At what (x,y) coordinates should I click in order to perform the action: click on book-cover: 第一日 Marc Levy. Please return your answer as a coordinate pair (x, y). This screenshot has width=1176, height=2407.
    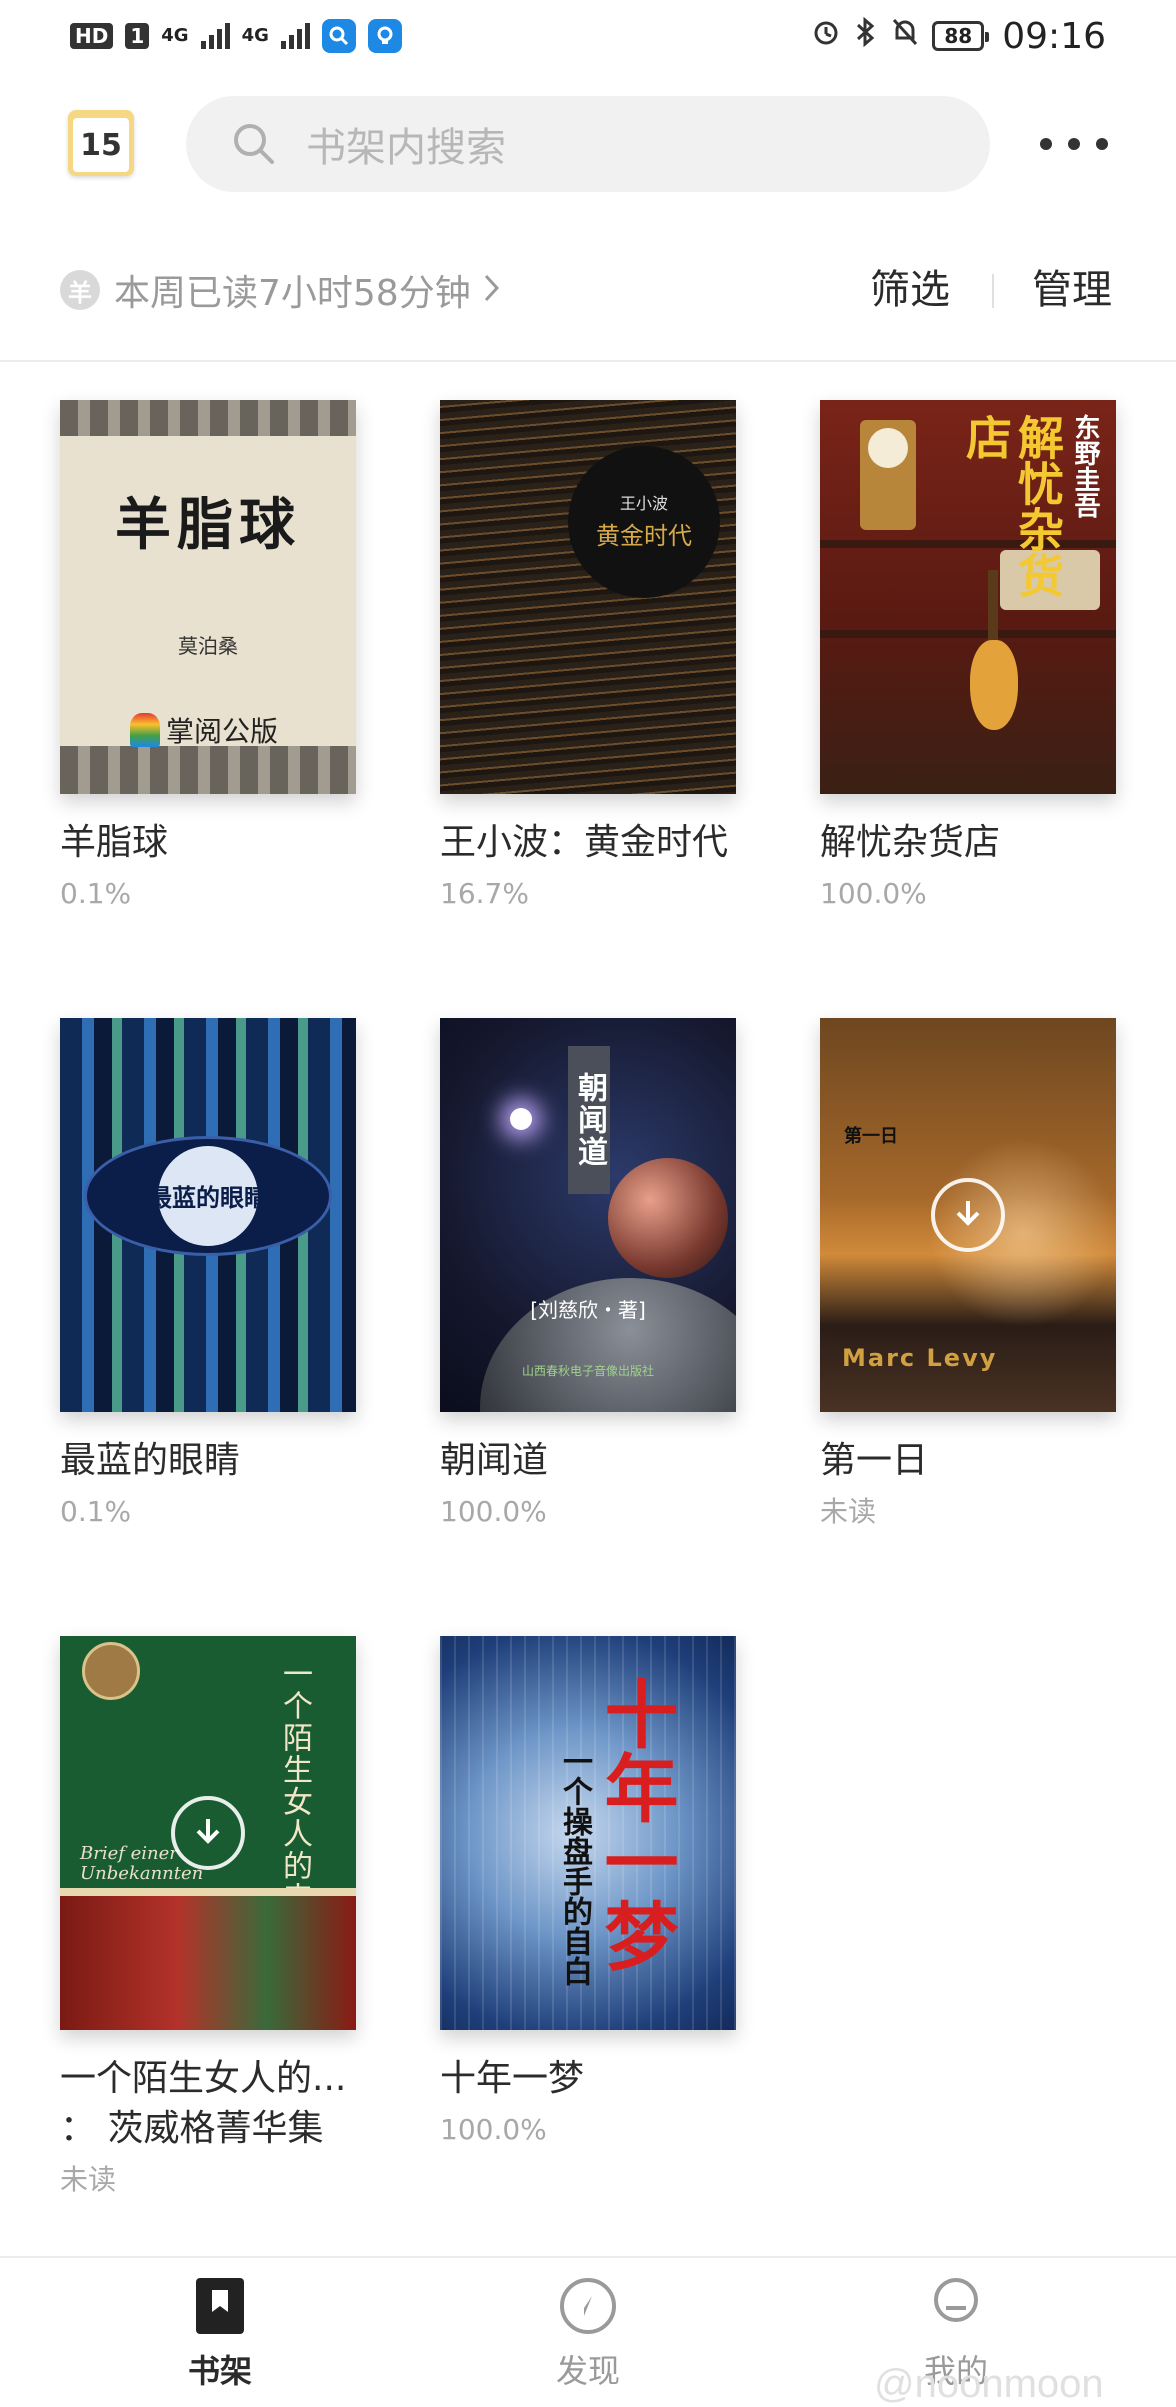
    Looking at the image, I should click on (968, 1215).